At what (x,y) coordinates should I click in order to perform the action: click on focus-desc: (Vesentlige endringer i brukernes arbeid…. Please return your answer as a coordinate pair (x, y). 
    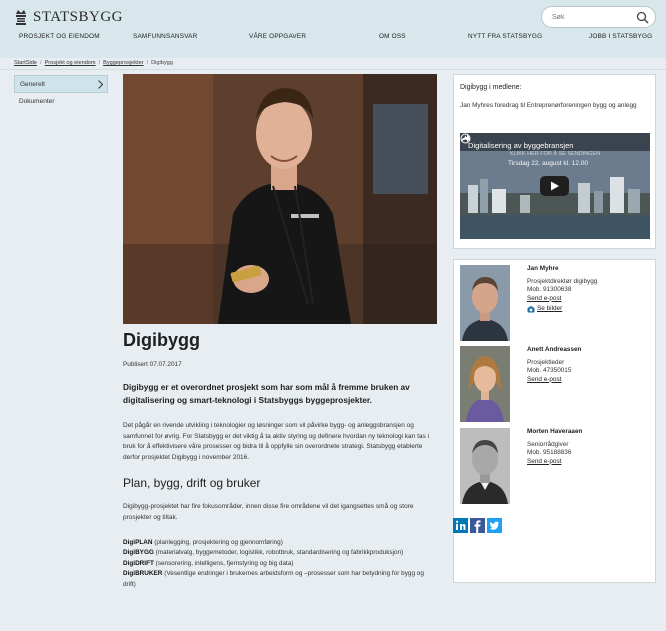
    Looking at the image, I should click on (273, 579).